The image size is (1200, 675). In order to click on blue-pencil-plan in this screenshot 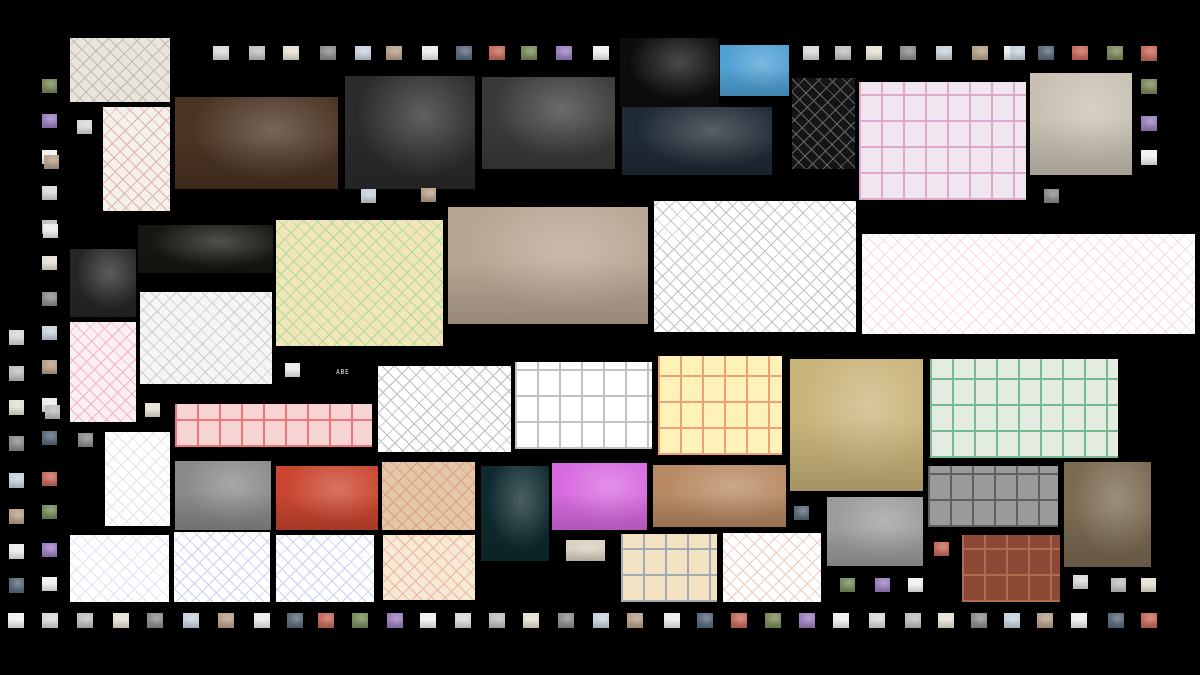, I will do `click(119, 568)`.